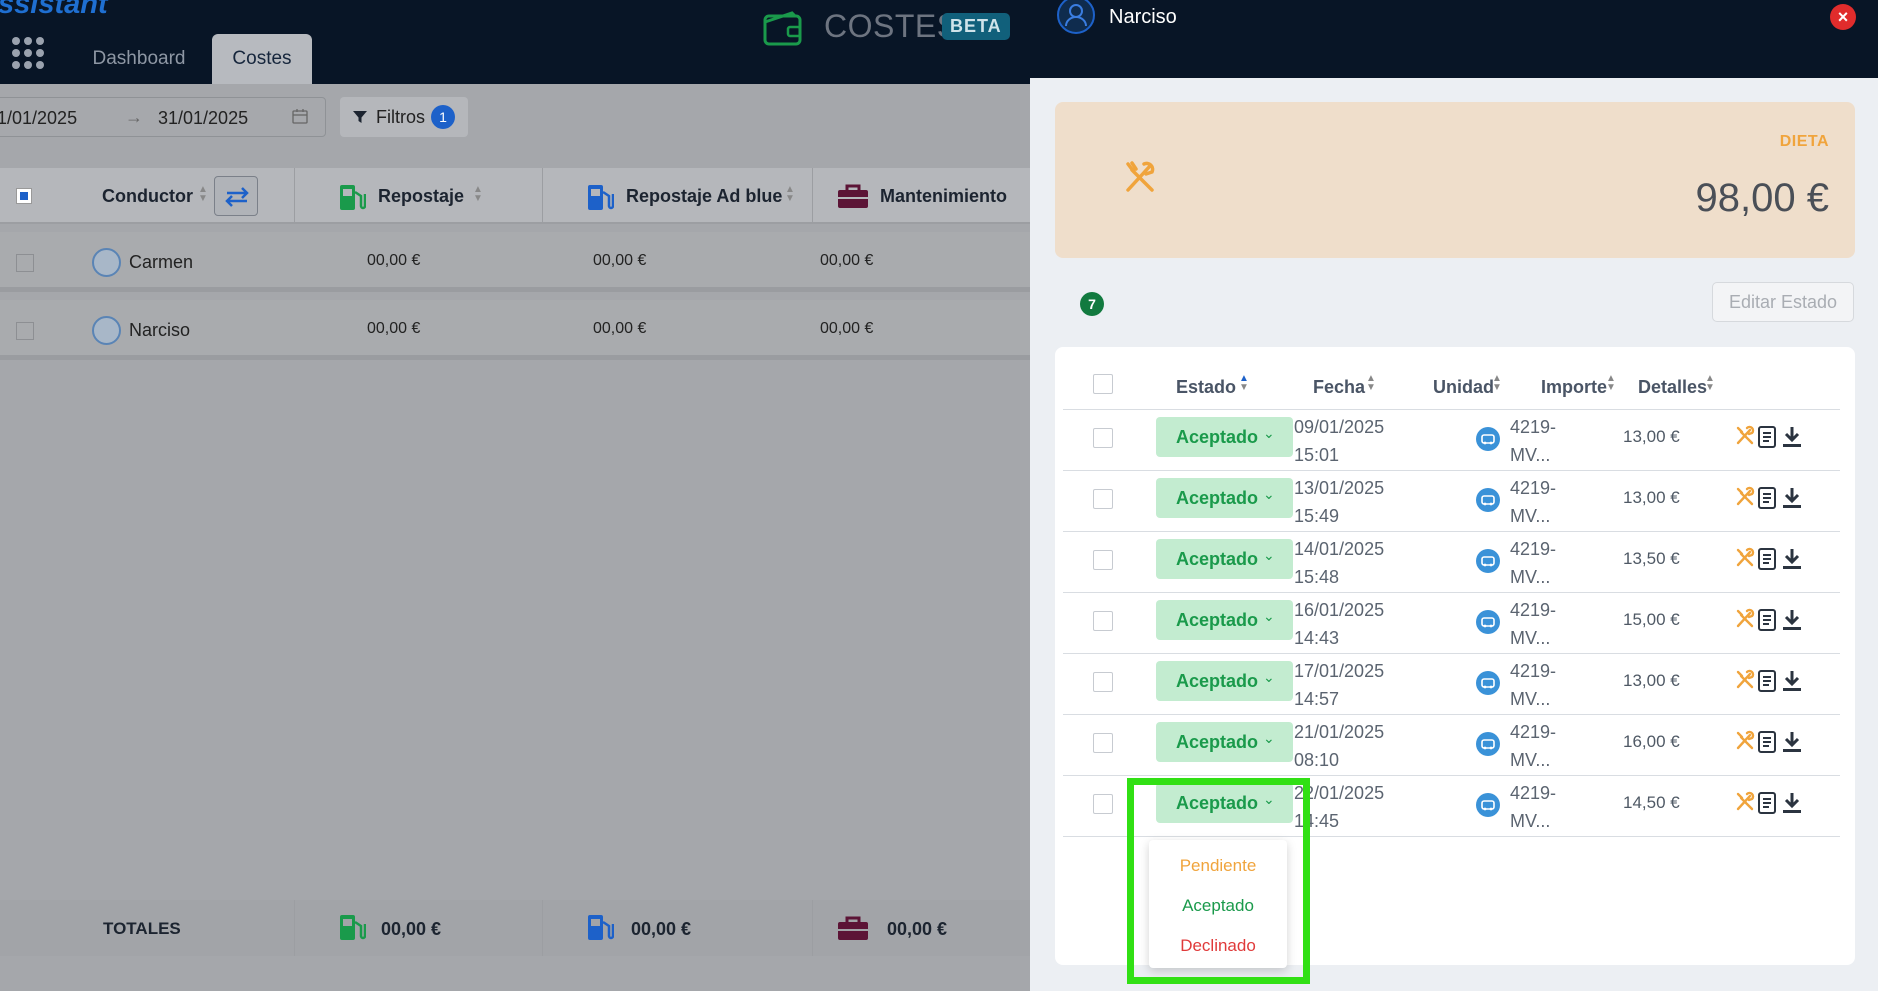 Image resolution: width=1878 pixels, height=991 pixels. What do you see at coordinates (139, 59) in the screenshot?
I see `tab-dashboard: Dashboard` at bounding box center [139, 59].